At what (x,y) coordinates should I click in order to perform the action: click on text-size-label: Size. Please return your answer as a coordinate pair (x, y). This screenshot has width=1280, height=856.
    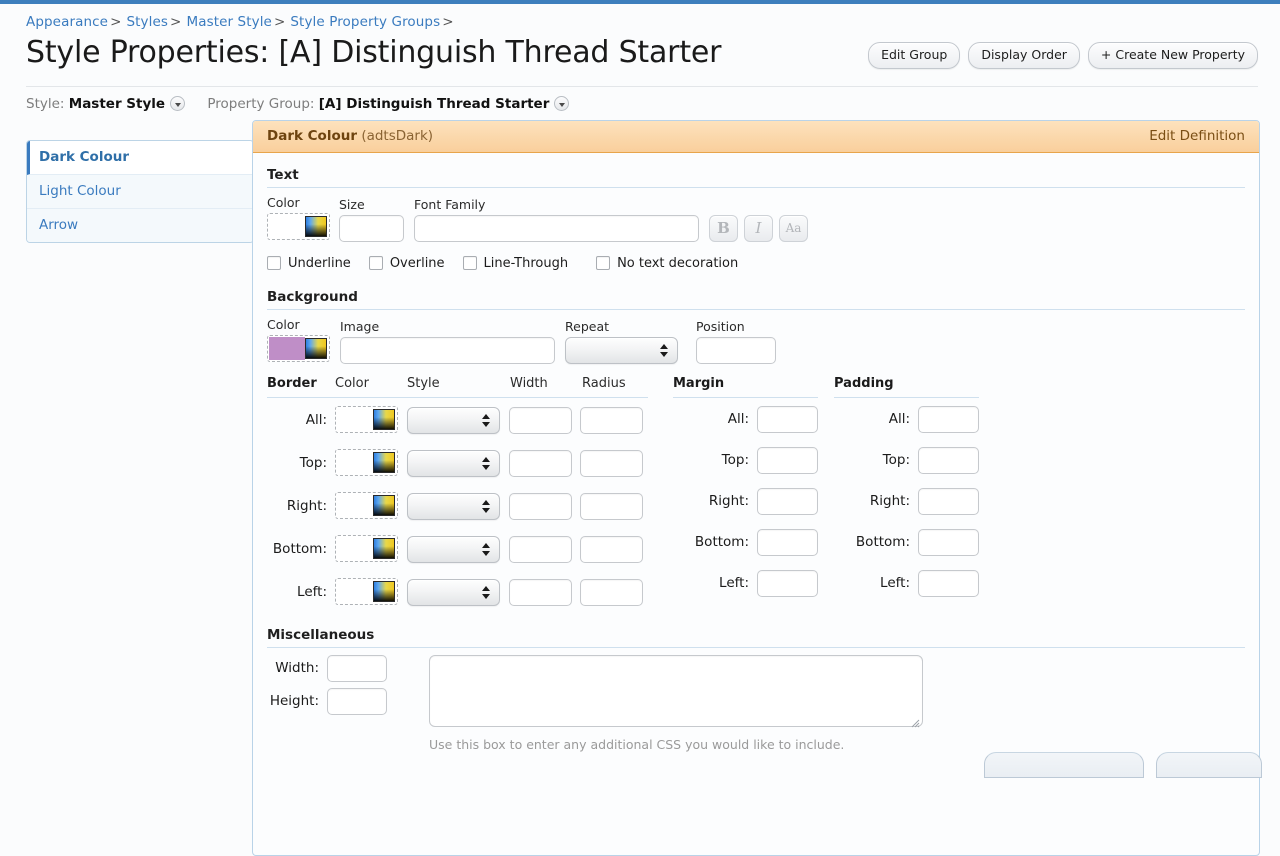
    Looking at the image, I should click on (352, 204).